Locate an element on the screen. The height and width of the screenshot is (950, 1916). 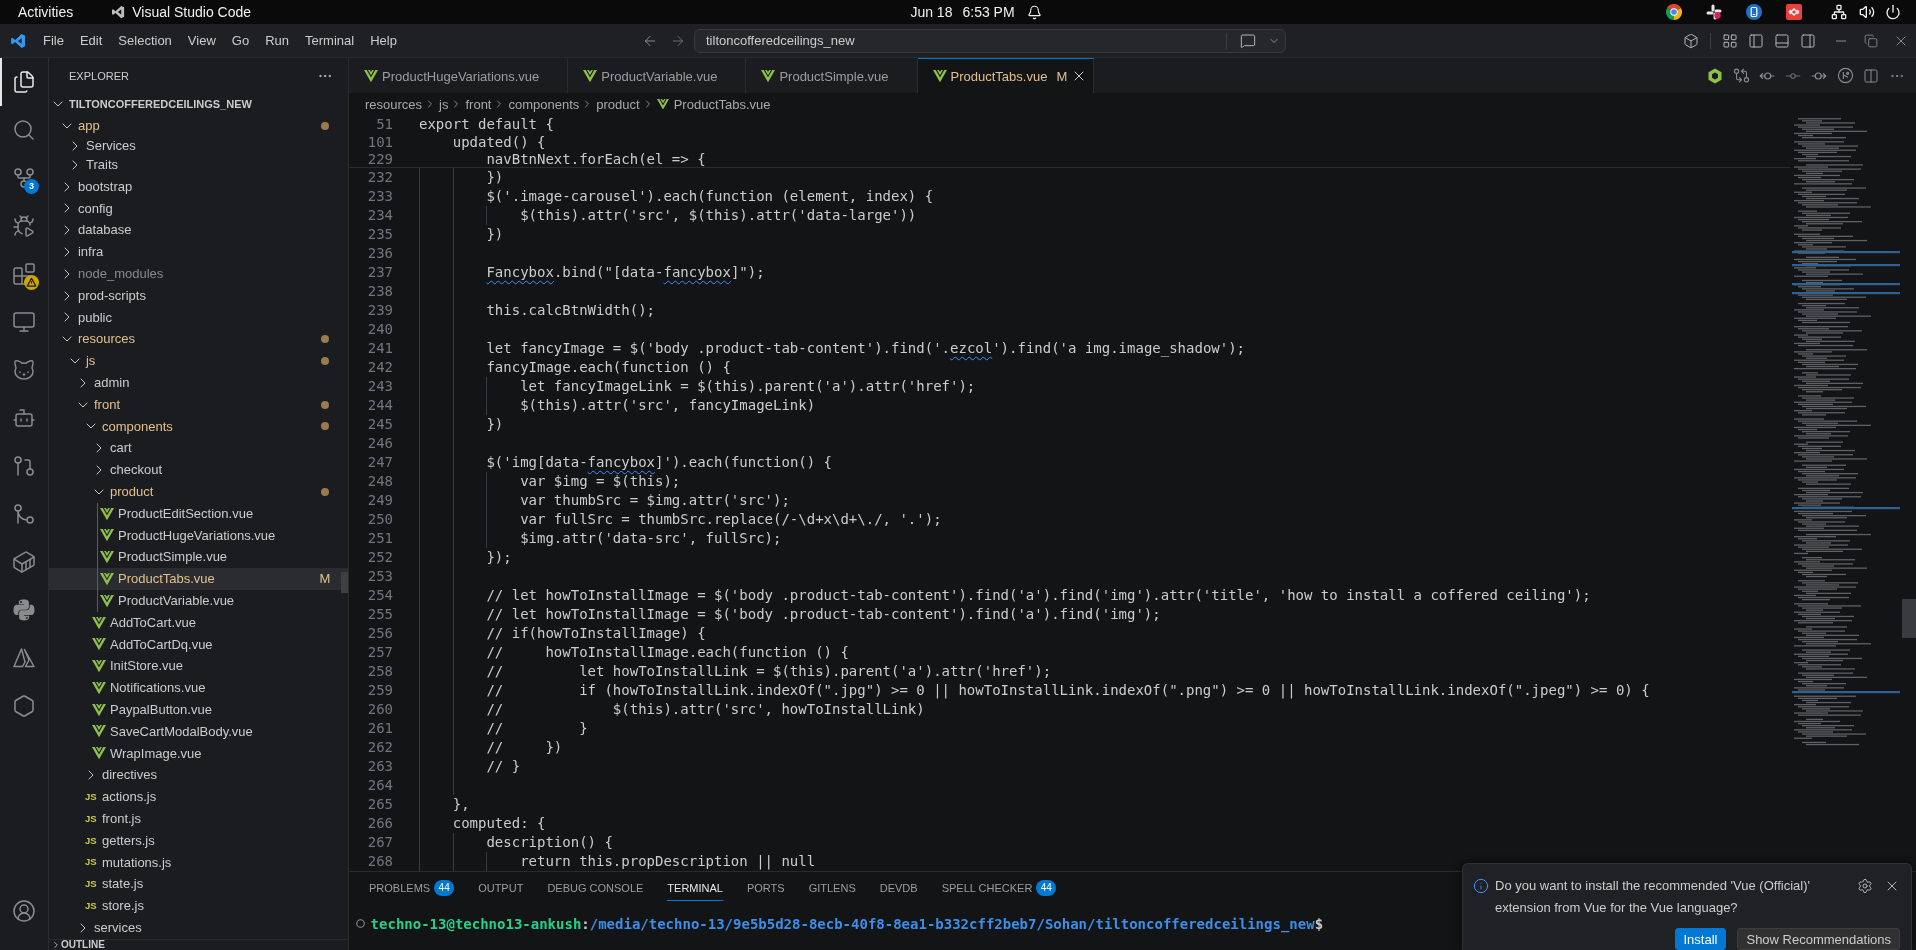
app-logo-icon is located at coordinates (18, 40).